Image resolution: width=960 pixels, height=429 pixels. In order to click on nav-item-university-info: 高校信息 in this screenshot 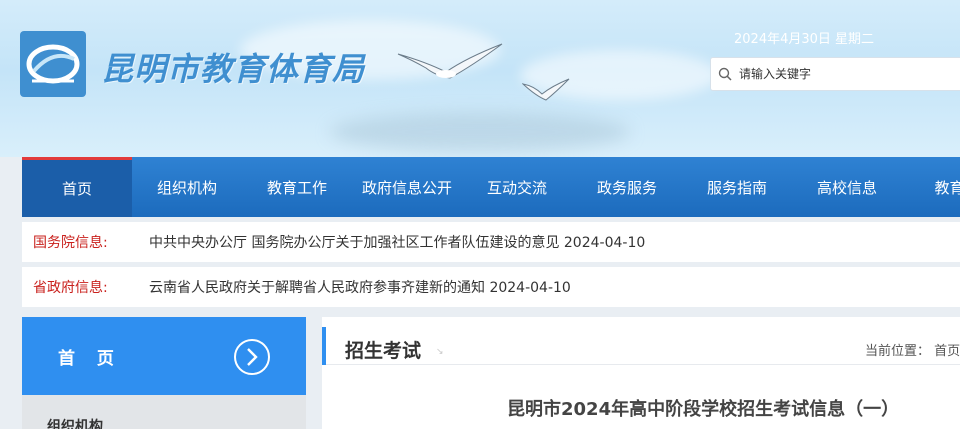, I will do `click(847, 187)`.